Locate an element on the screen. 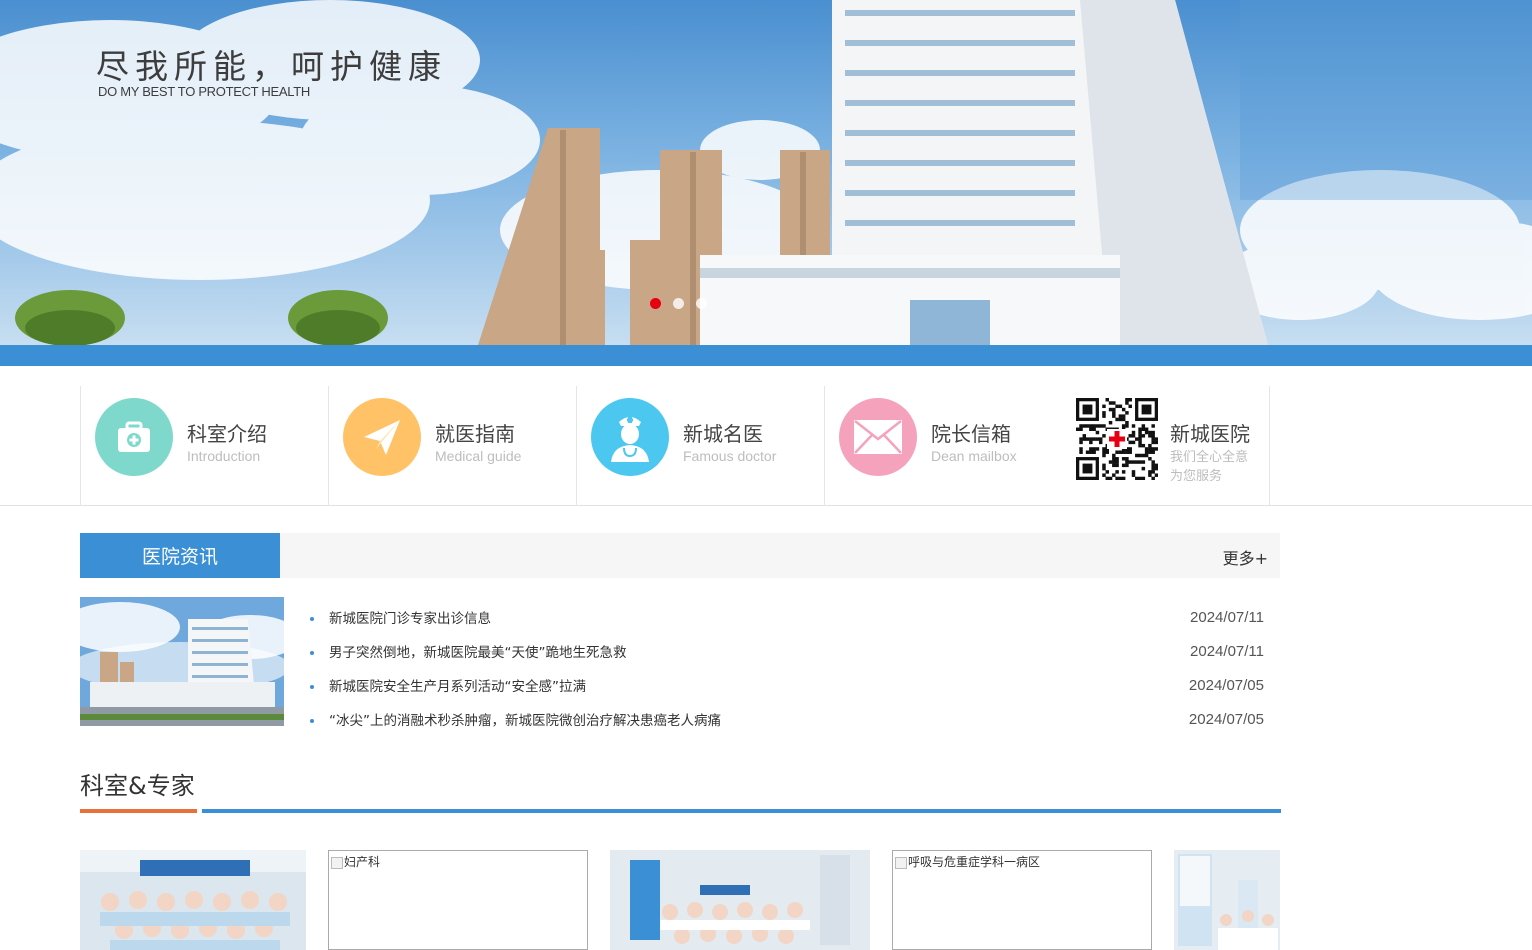 Image resolution: width=1532 pixels, height=950 pixels. department-card-pediatrics is located at coordinates (193, 900).